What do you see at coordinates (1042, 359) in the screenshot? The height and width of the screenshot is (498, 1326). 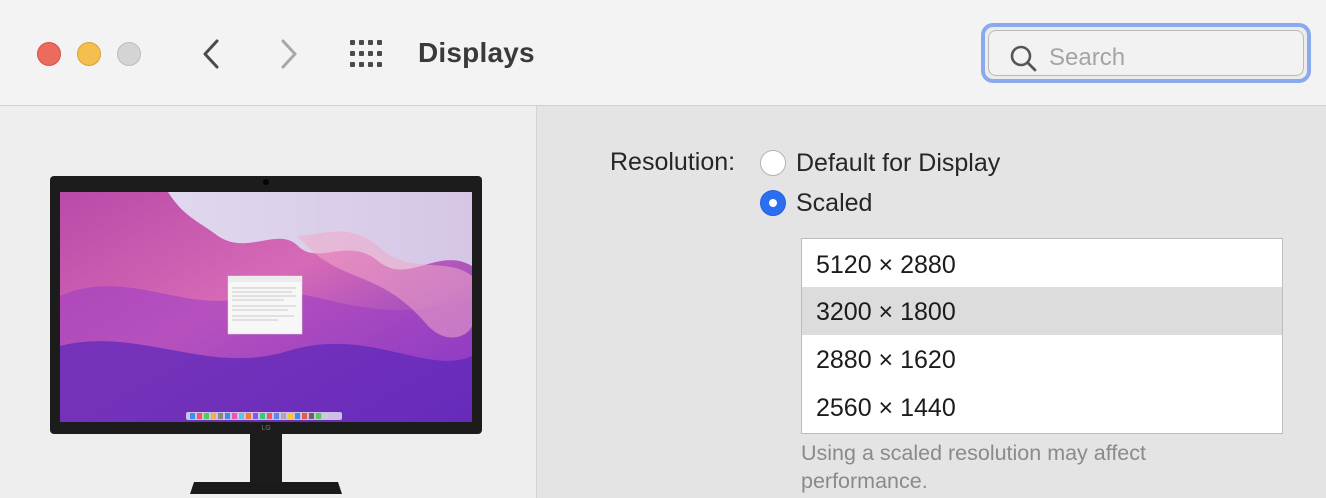 I see `resolution-list-item: 2880 × 1620` at bounding box center [1042, 359].